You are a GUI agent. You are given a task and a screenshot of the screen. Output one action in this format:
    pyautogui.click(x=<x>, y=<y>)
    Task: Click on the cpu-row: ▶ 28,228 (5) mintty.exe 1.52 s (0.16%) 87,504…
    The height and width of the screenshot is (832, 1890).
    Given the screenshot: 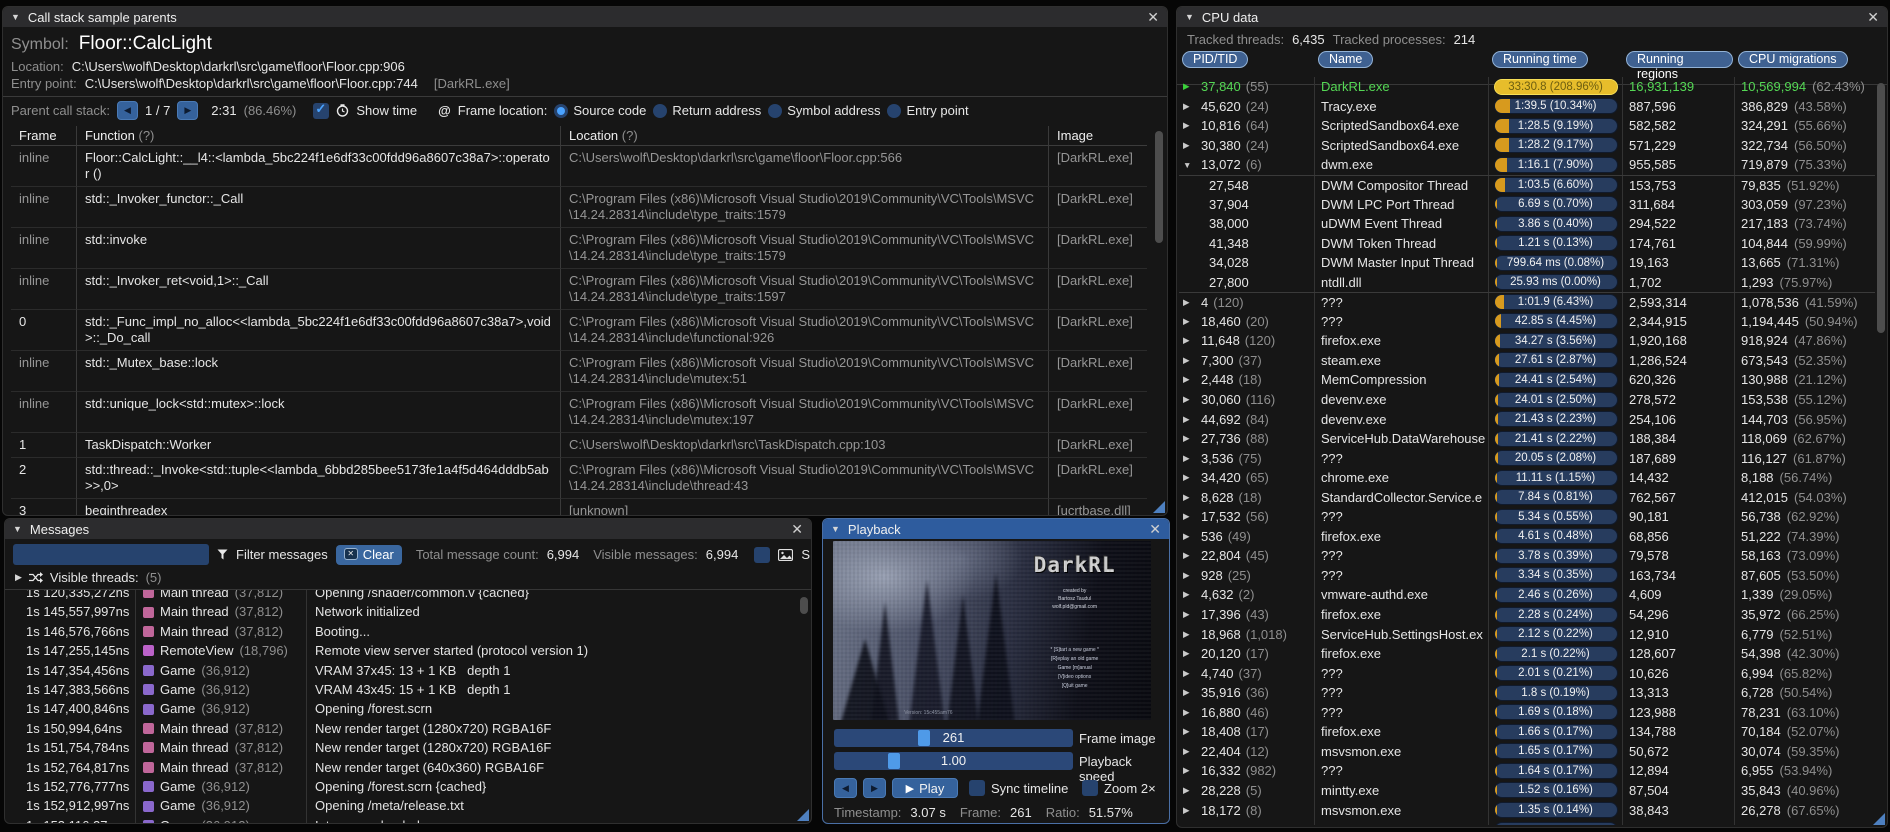 What is the action you would take?
    pyautogui.click(x=1527, y=790)
    